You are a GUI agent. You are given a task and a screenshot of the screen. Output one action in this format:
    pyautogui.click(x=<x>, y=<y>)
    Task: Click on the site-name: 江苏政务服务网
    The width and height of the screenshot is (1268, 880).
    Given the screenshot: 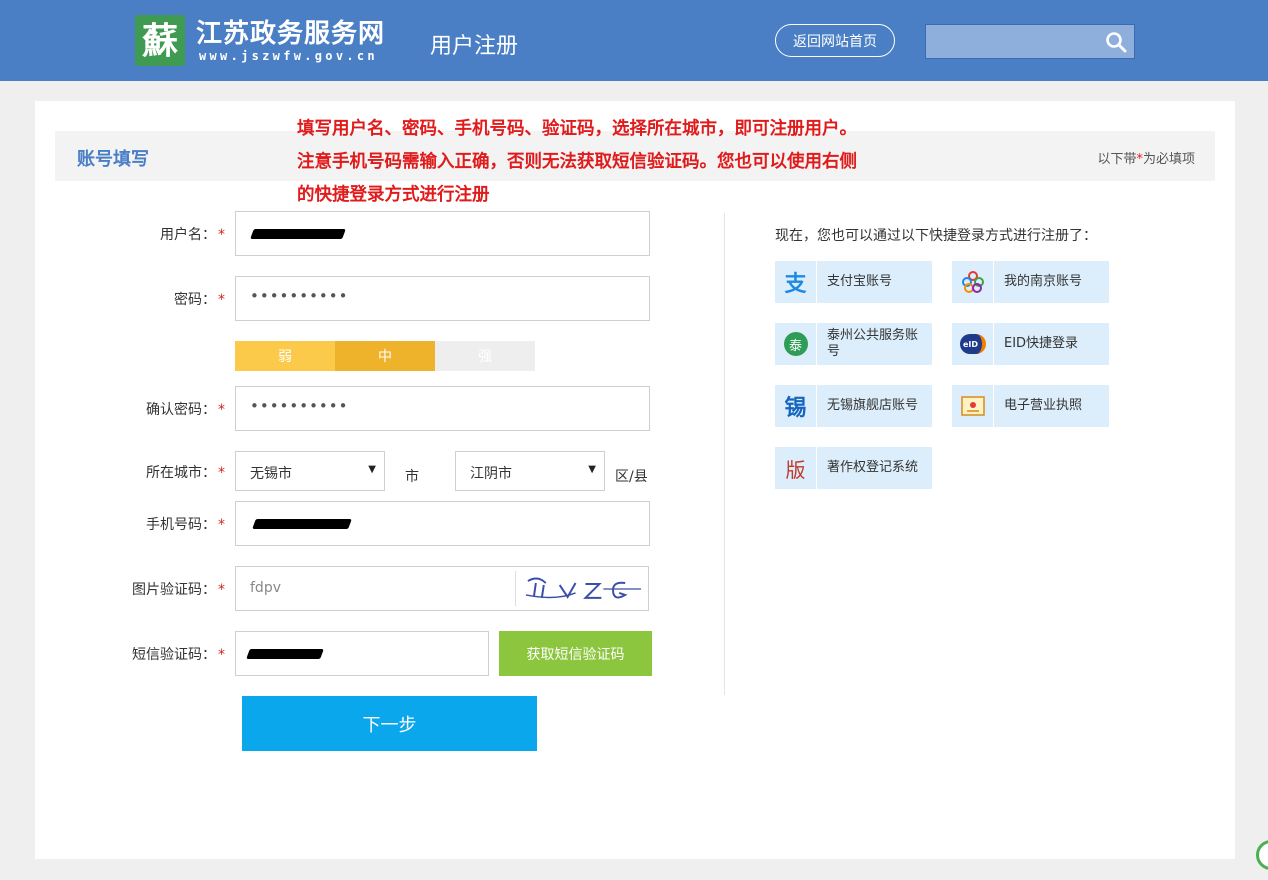 What is the action you would take?
    pyautogui.click(x=290, y=31)
    